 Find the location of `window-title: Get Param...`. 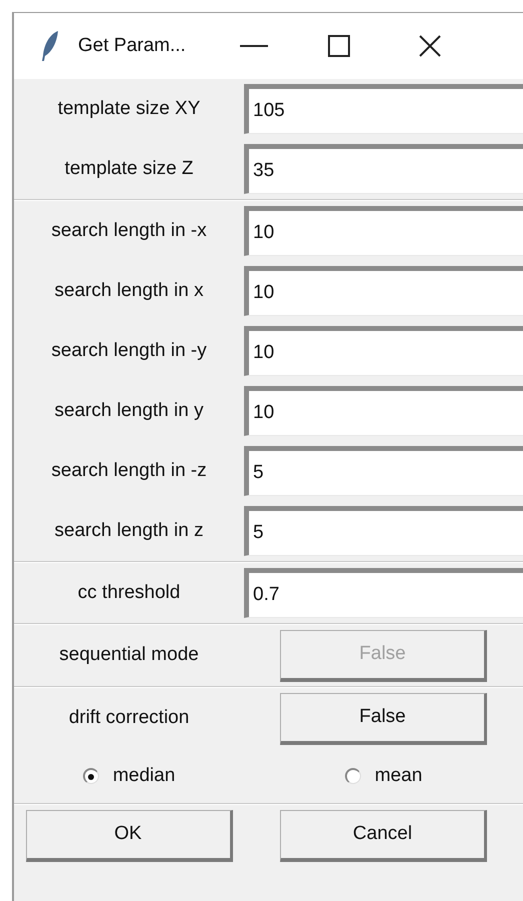

window-title: Get Param... is located at coordinates (132, 46).